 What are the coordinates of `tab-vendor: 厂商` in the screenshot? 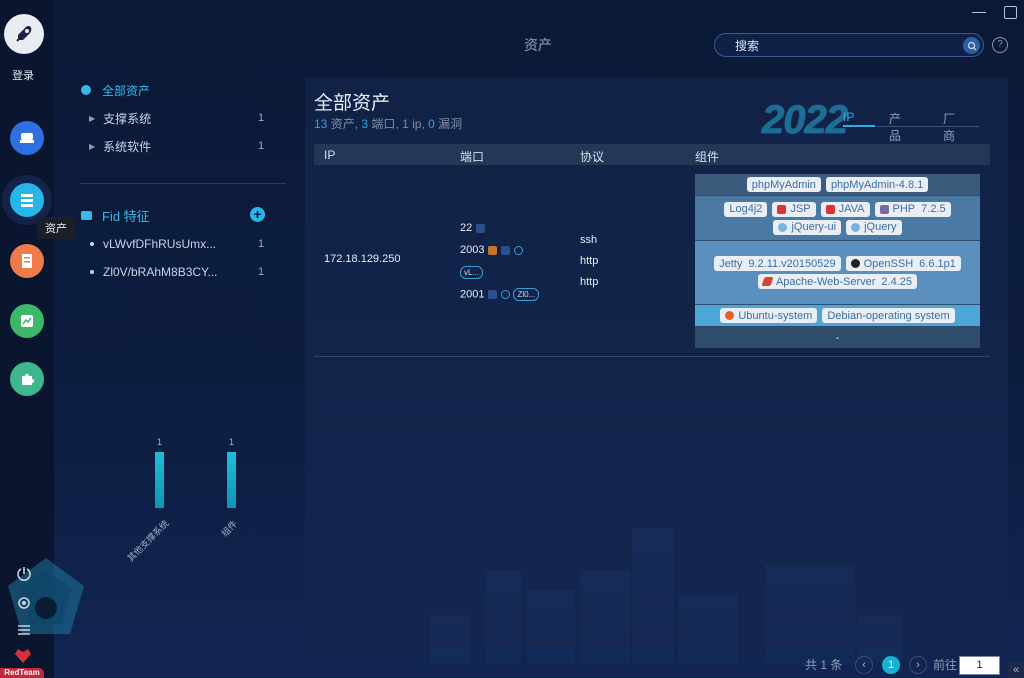 It's located at (949, 127).